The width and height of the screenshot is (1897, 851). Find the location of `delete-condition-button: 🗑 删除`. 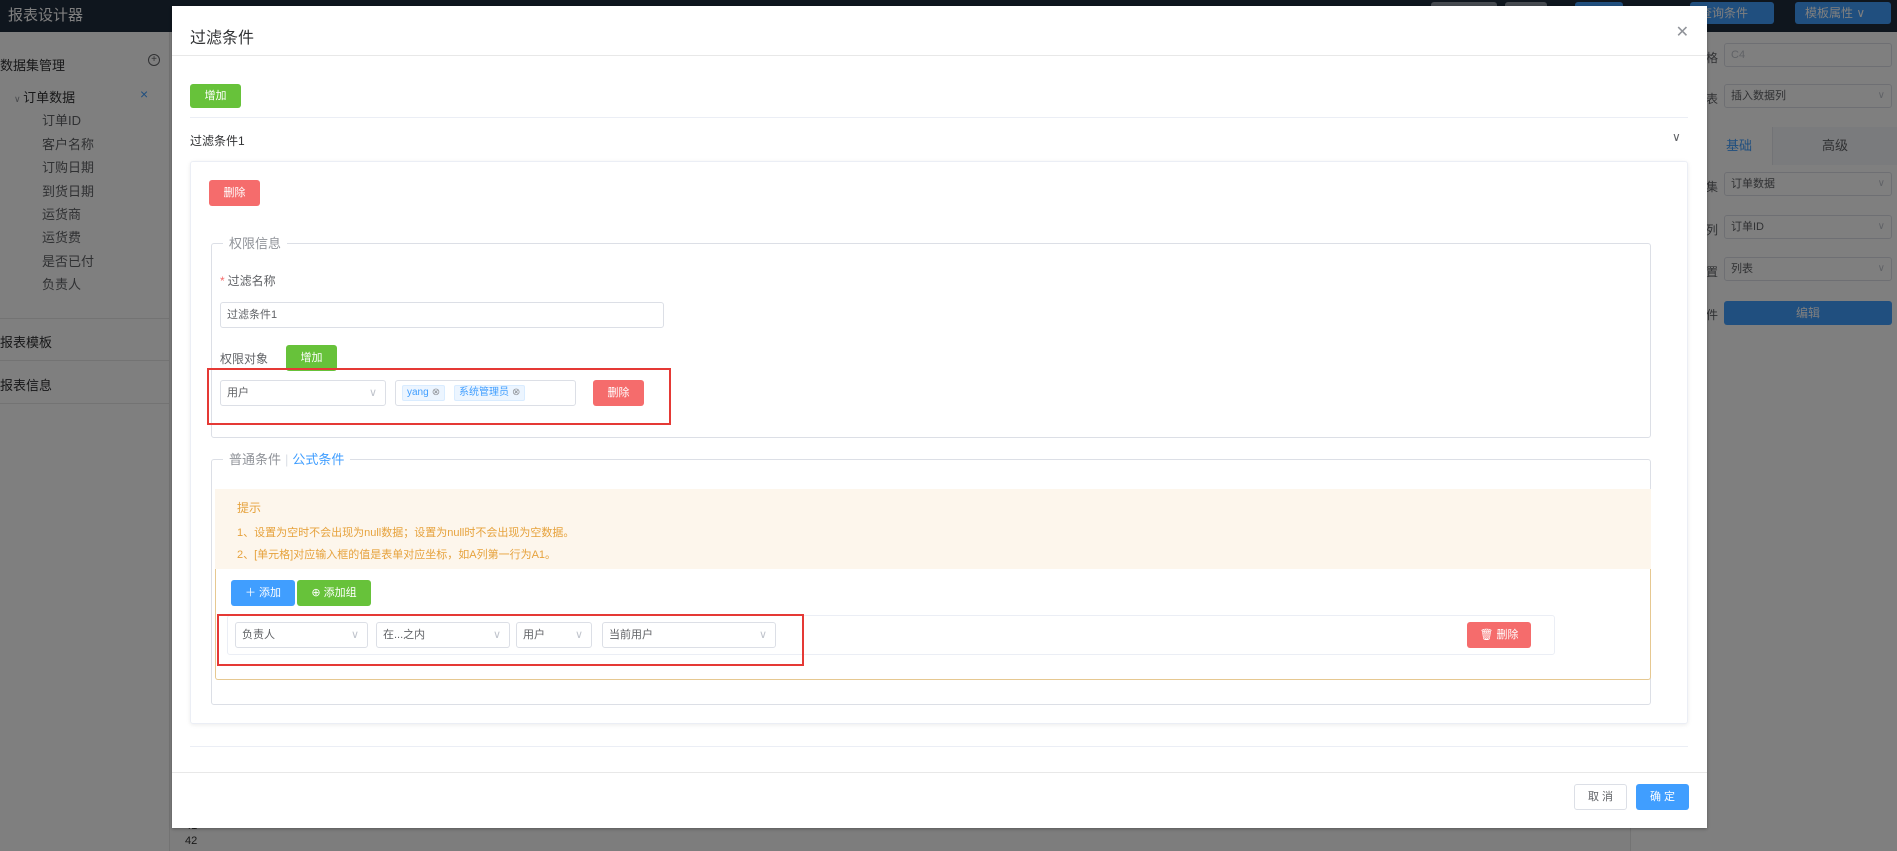

delete-condition-button: 🗑 删除 is located at coordinates (1499, 635).